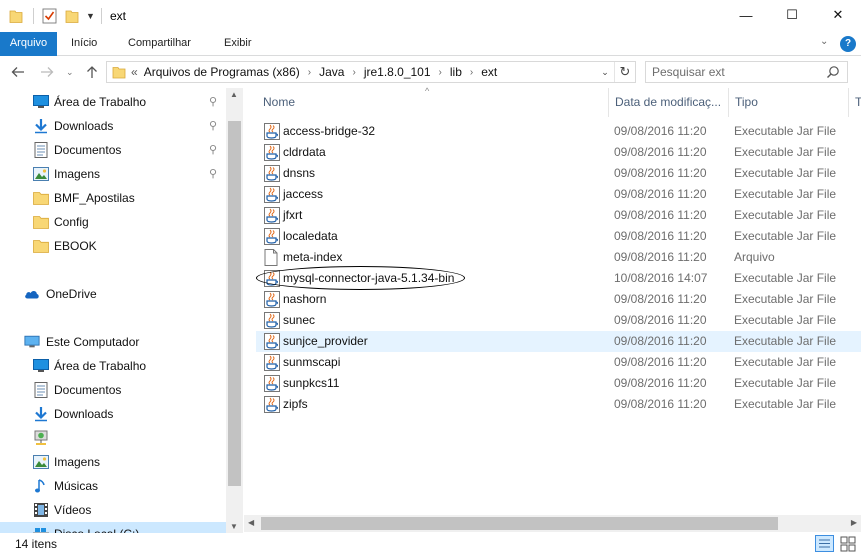 The width and height of the screenshot is (861, 555). I want to click on status-bar: 14 itens, so click(430, 544).